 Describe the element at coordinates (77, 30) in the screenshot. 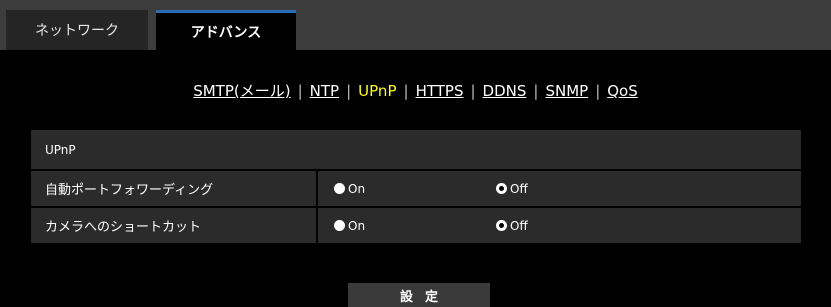

I see `tab-network: ネットワーク` at that location.